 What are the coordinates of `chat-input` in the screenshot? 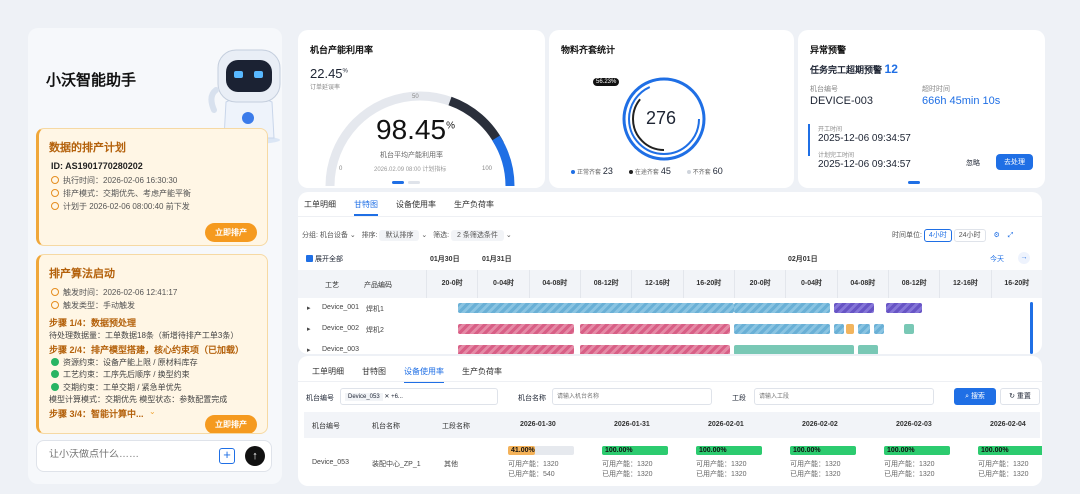 It's located at (129, 454).